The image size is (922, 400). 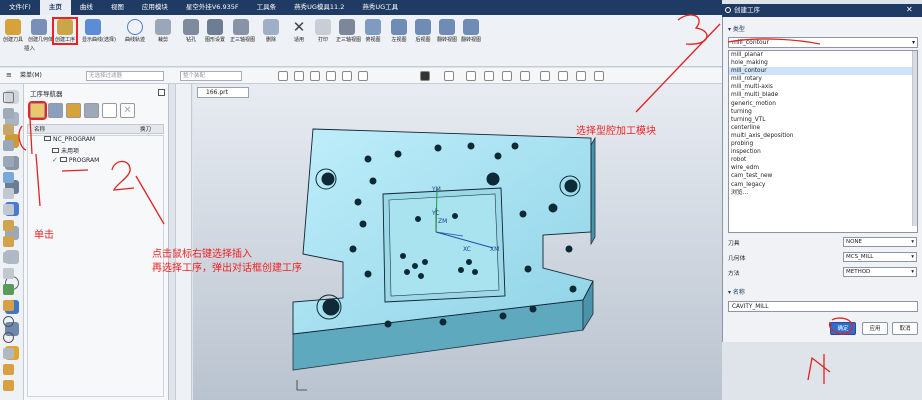 What do you see at coordinates (44, 235) in the screenshot?
I see `annotation-step1: 单击` at bounding box center [44, 235].